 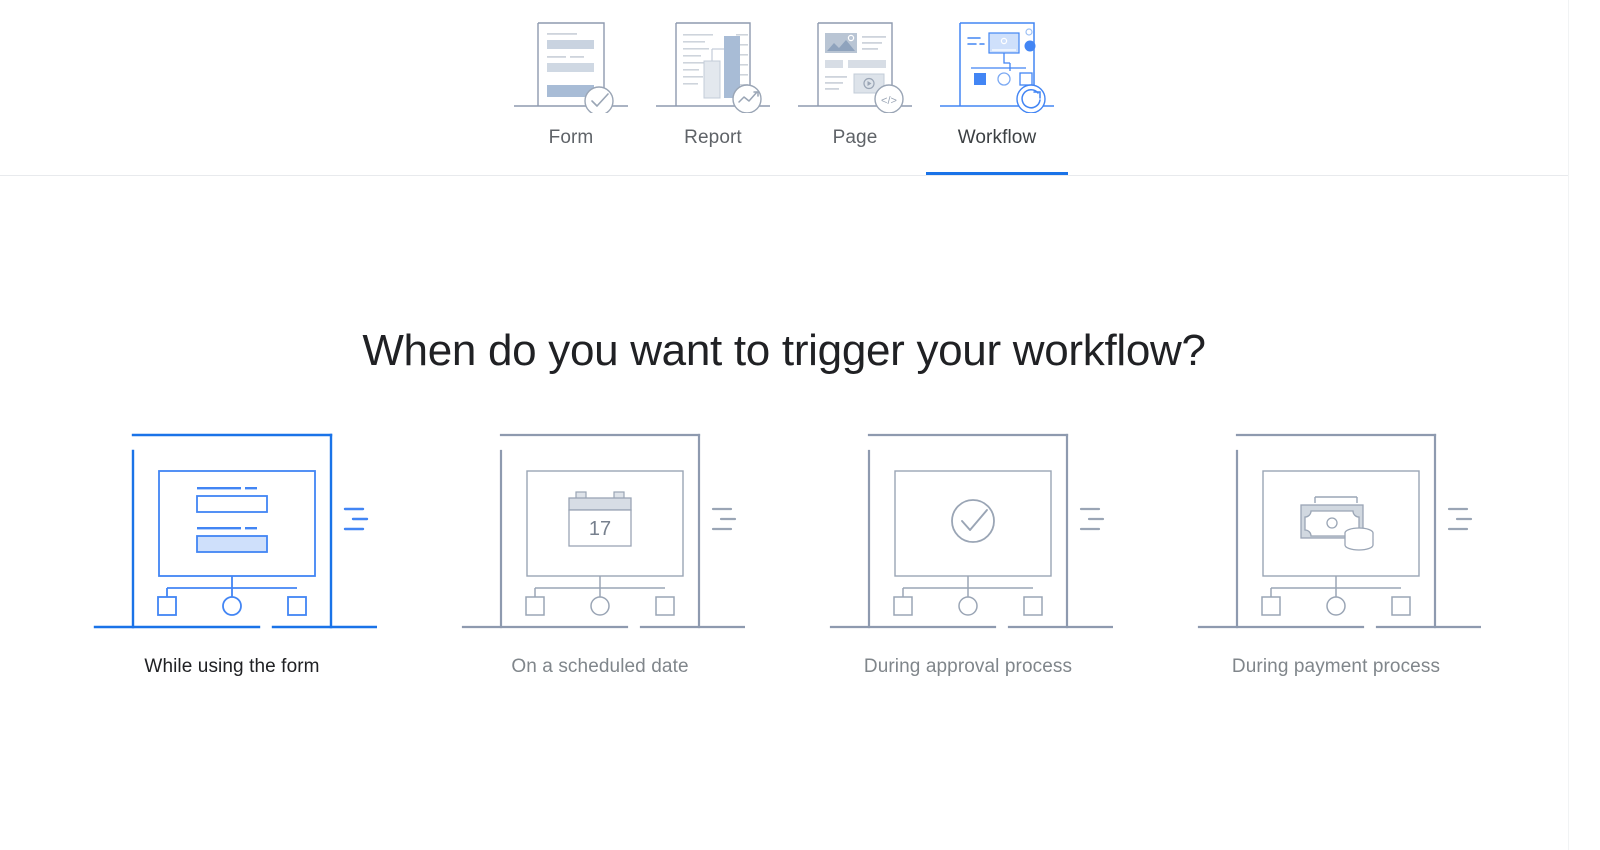 I want to click on approval-check-icon, so click(x=971, y=531).